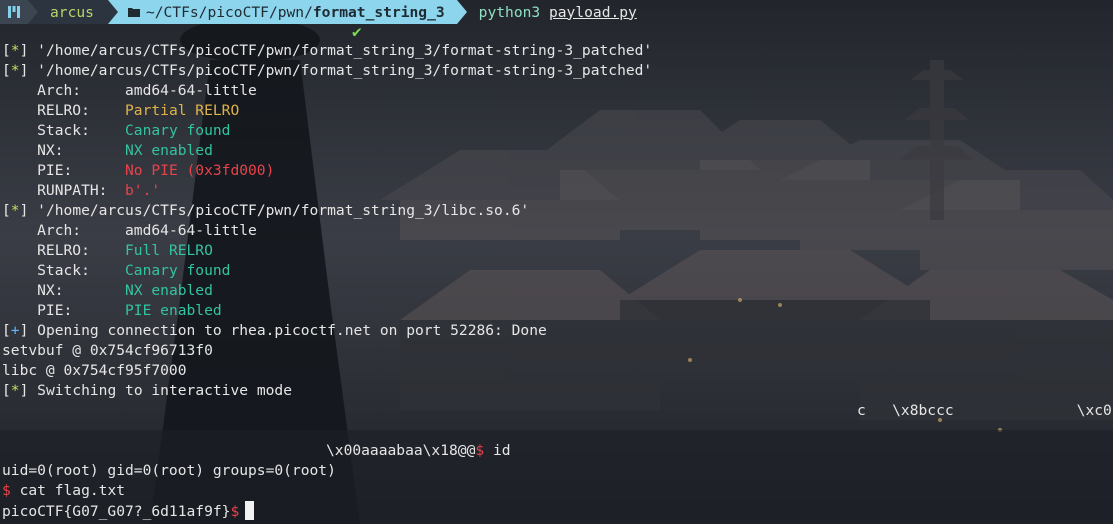 Image resolution: width=1113 pixels, height=524 pixels. I want to click on path-current-folder: format_string_3, so click(378, 12).